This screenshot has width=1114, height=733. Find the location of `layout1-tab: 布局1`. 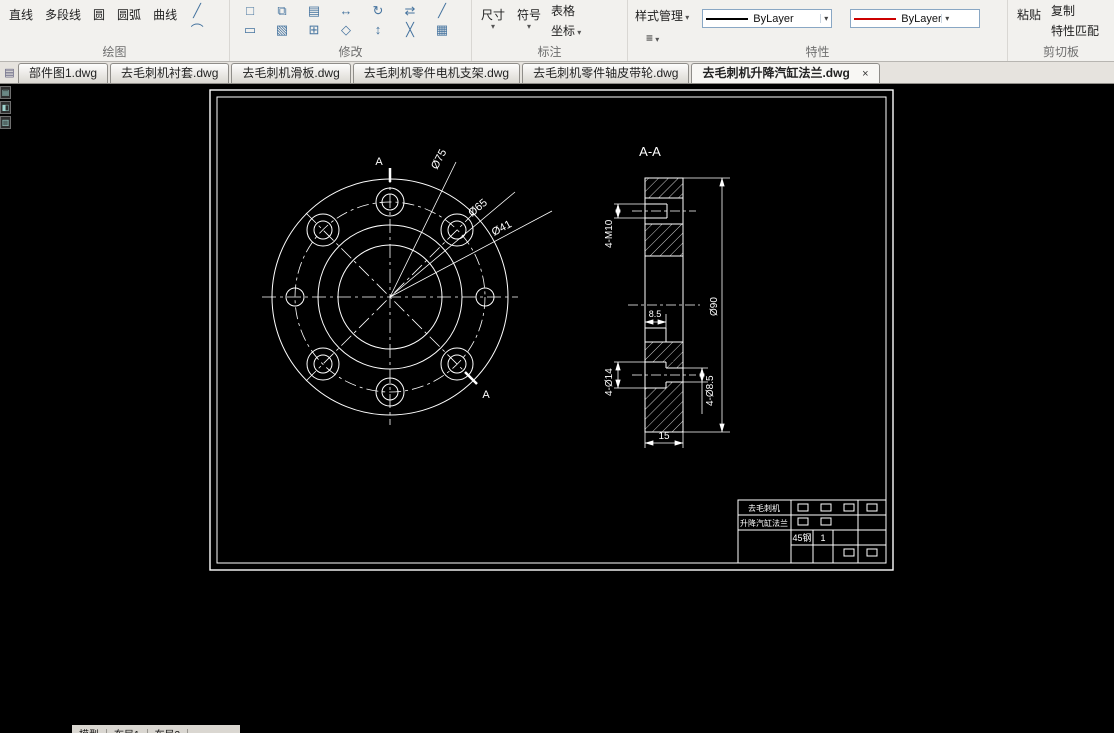

layout1-tab: 布局1 is located at coordinates (127, 731).